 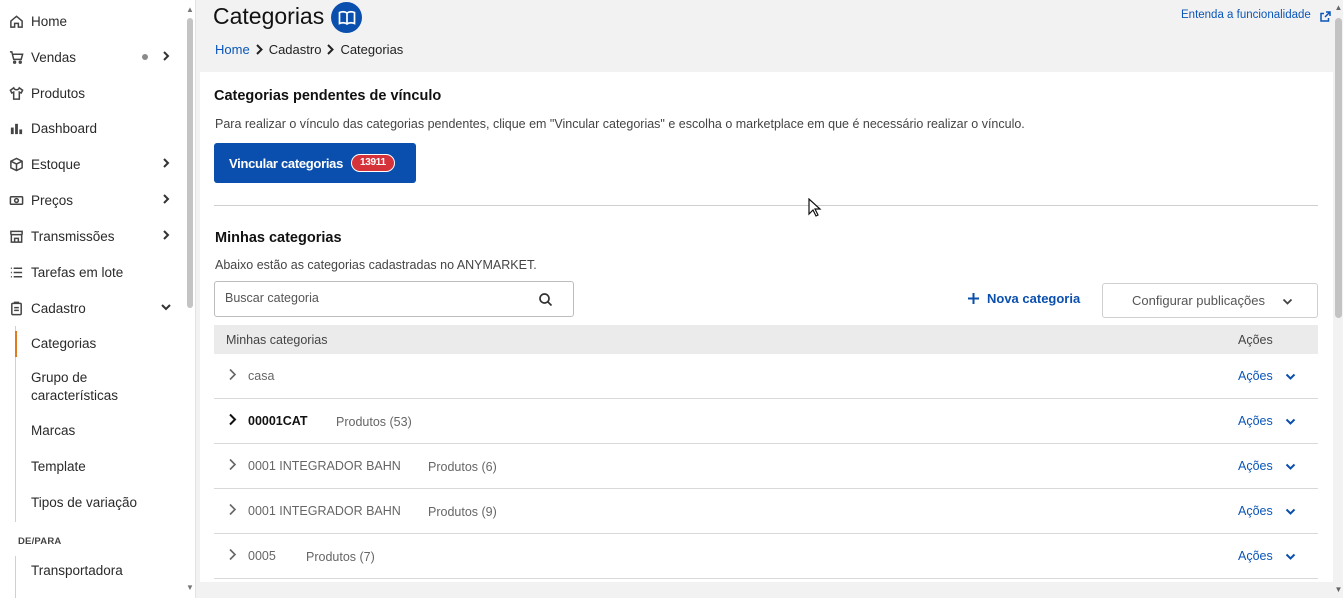 I want to click on sidebar-item-tarefas-em-lote: Tarefas em lote, so click(x=93, y=272).